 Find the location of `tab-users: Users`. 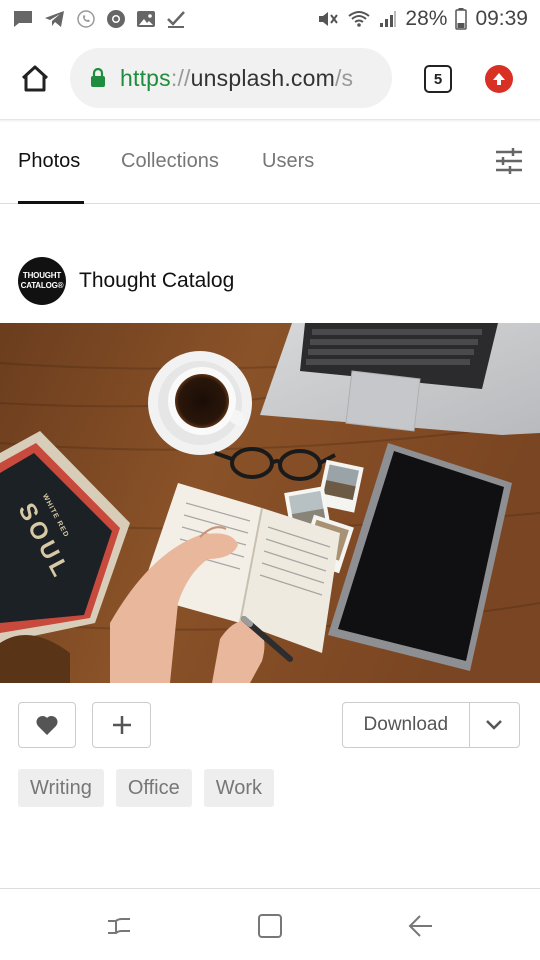

tab-users: Users is located at coordinates (288, 161).